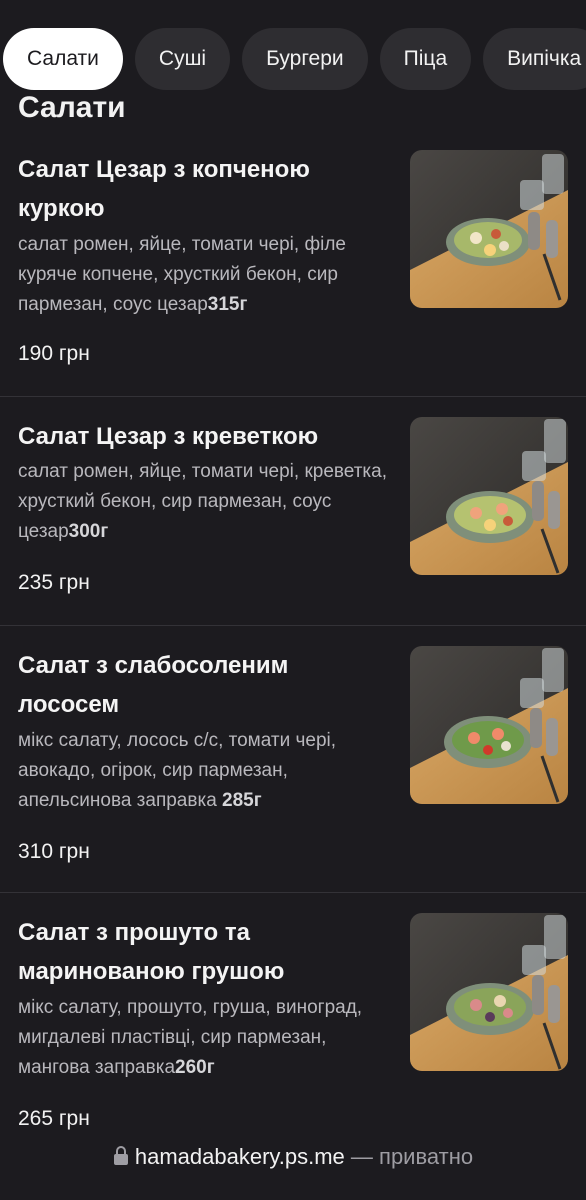 The image size is (586, 1200). What do you see at coordinates (195, 1067) in the screenshot?
I see `item-weight: 260г` at bounding box center [195, 1067].